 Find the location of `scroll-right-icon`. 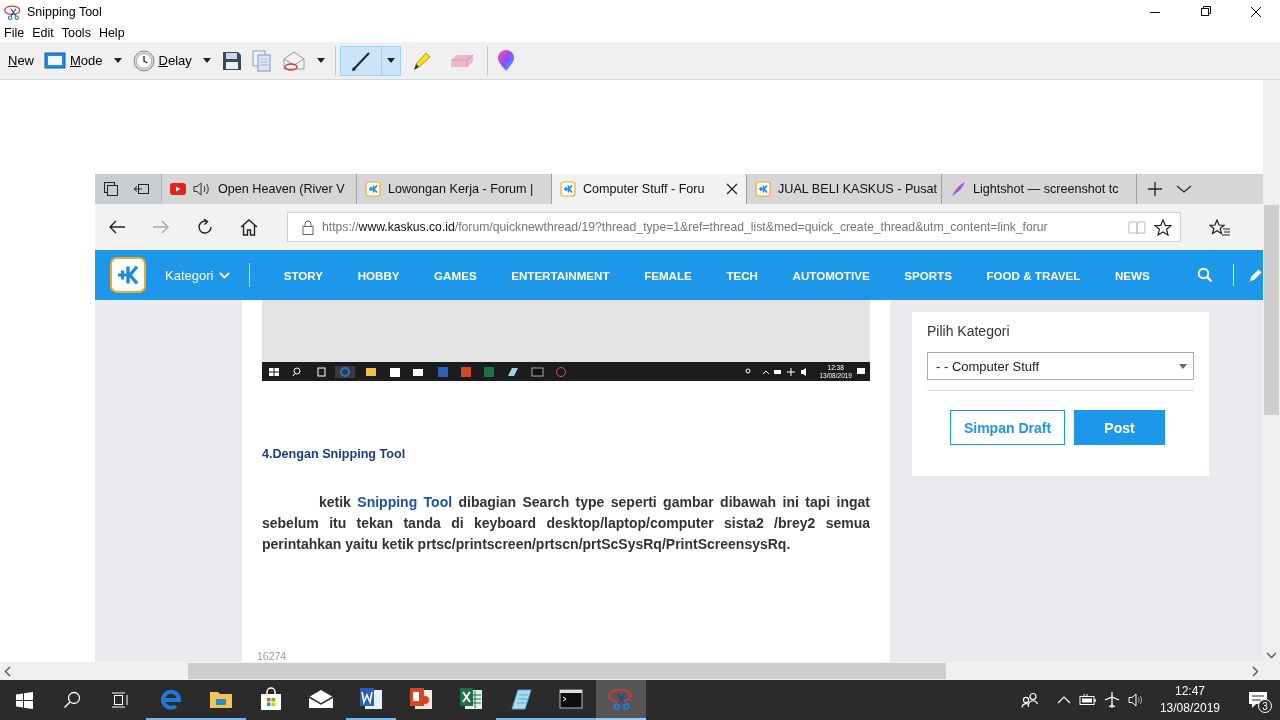

scroll-right-icon is located at coordinates (1255, 671).